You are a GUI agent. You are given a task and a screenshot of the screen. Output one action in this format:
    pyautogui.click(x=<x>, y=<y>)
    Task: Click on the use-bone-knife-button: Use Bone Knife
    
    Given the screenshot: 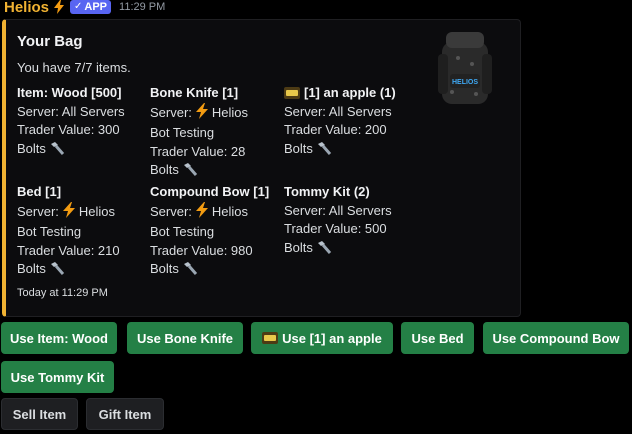 What is the action you would take?
    pyautogui.click(x=185, y=338)
    